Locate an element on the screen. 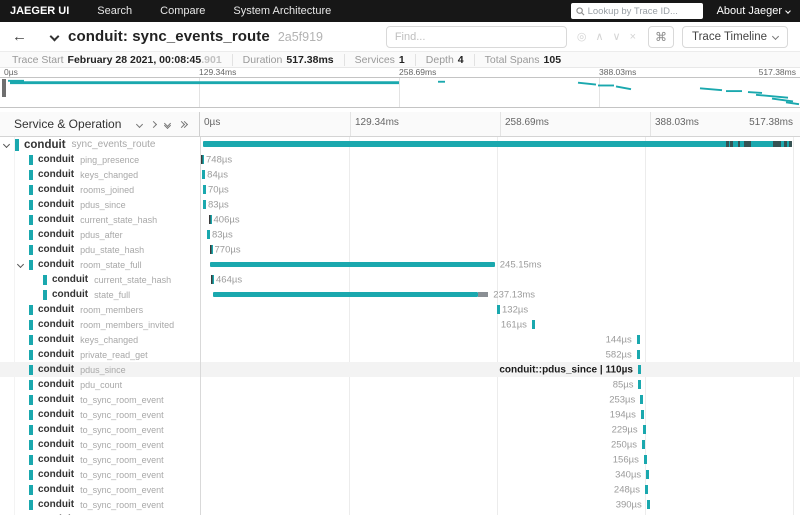 The width and height of the screenshot is (800, 515). minimap-drag-handle is located at coordinates (4, 88).